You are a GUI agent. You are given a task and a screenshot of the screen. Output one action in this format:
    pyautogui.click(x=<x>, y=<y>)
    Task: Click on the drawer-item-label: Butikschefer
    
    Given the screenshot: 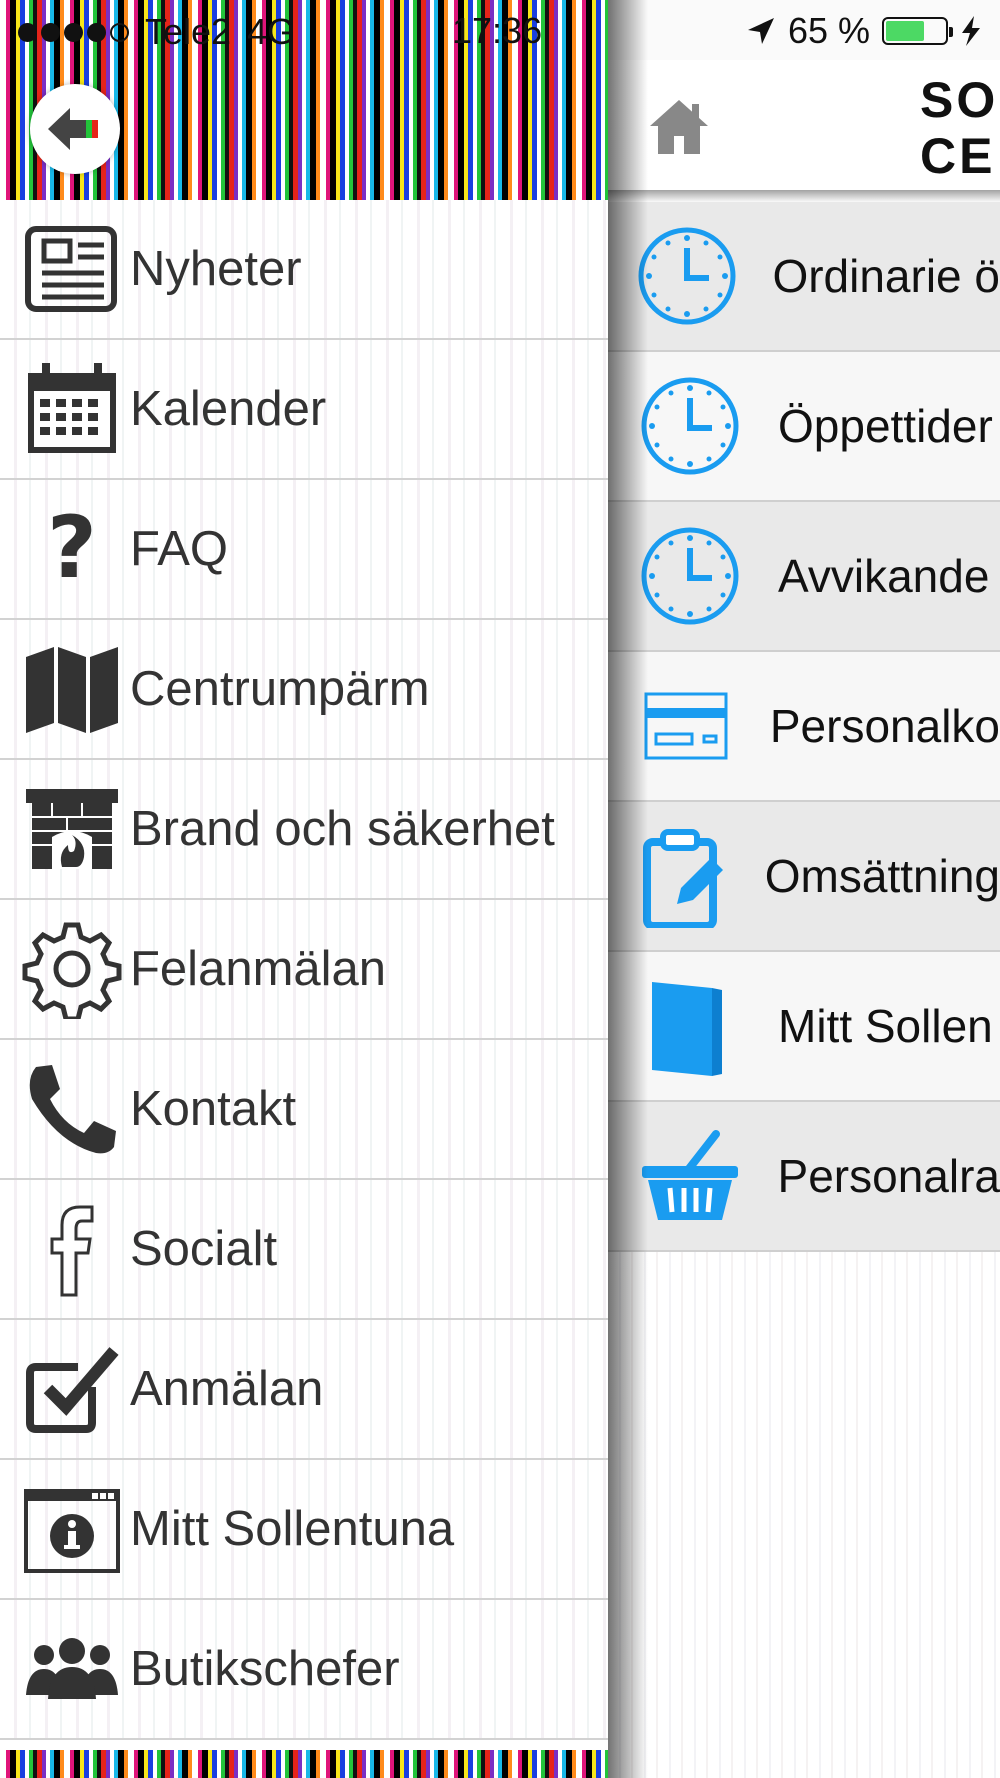 What is the action you would take?
    pyautogui.click(x=265, y=1669)
    